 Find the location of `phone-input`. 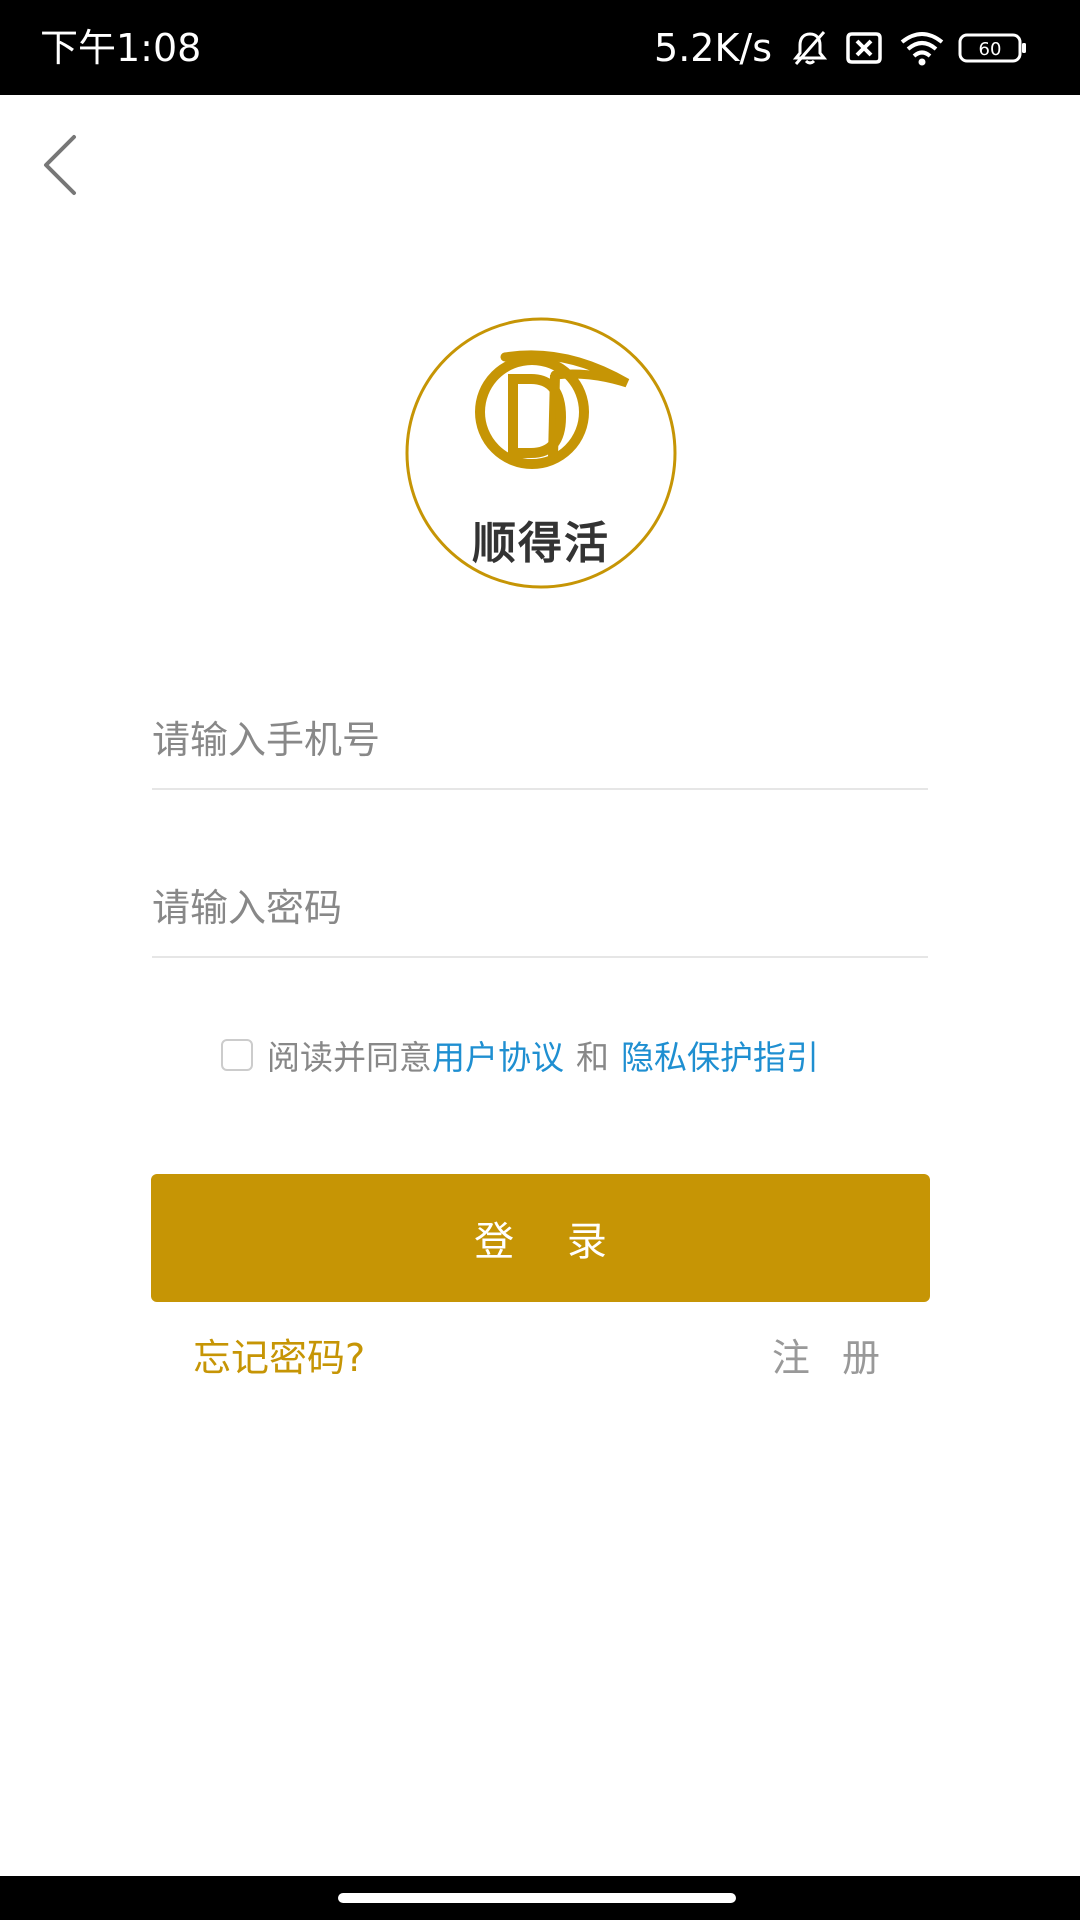

phone-input is located at coordinates (540, 740).